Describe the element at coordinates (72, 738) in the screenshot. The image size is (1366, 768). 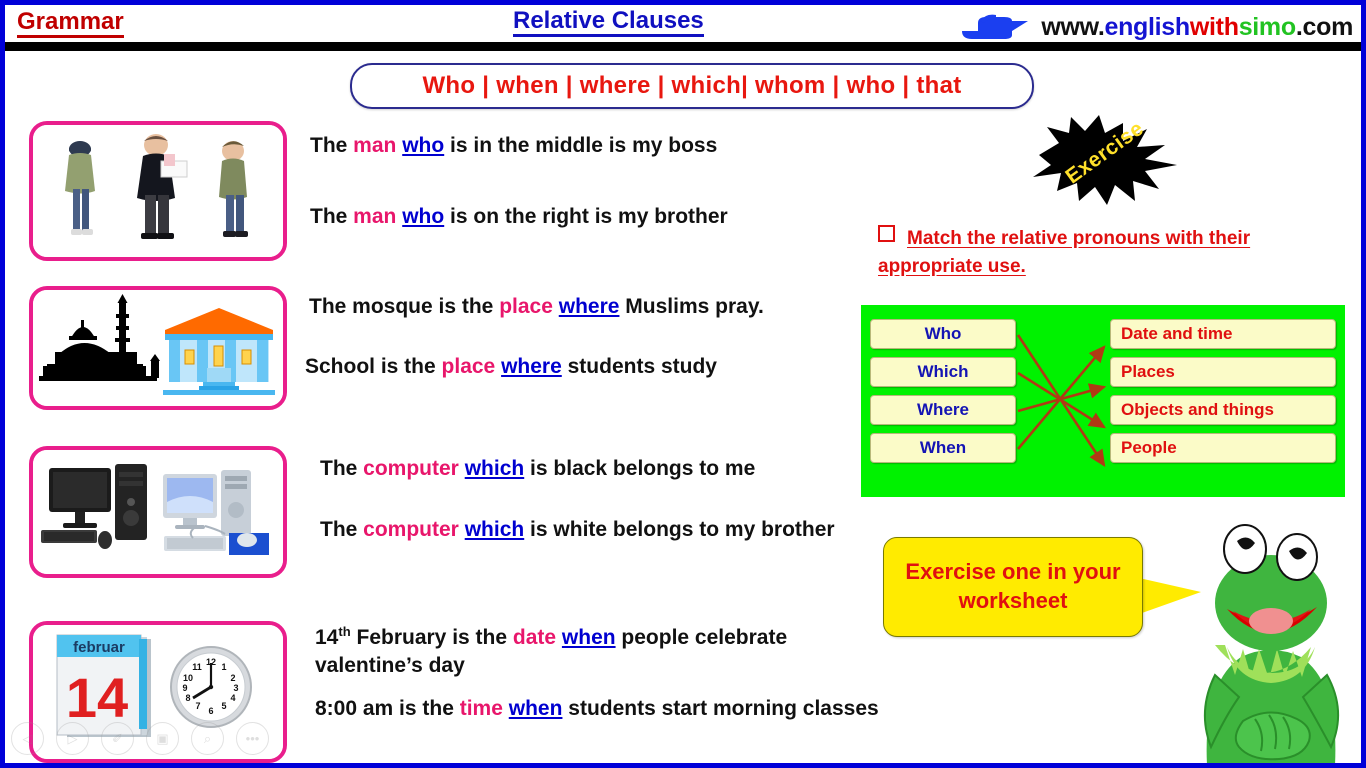
I see `next-slide-button: ▷` at that location.